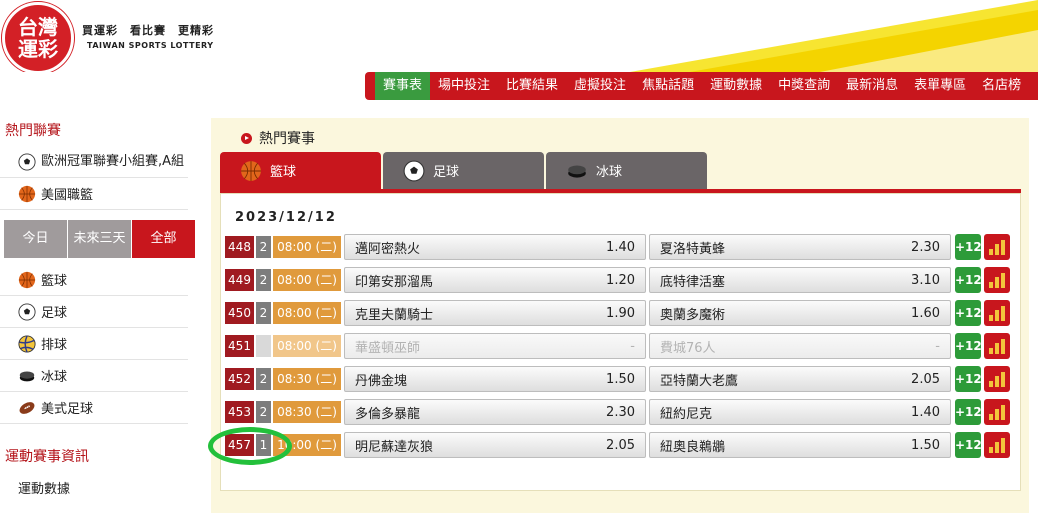 This screenshot has height=513, width=1038. Describe the element at coordinates (163, 239) in the screenshot. I see `filter-all: 全部` at that location.